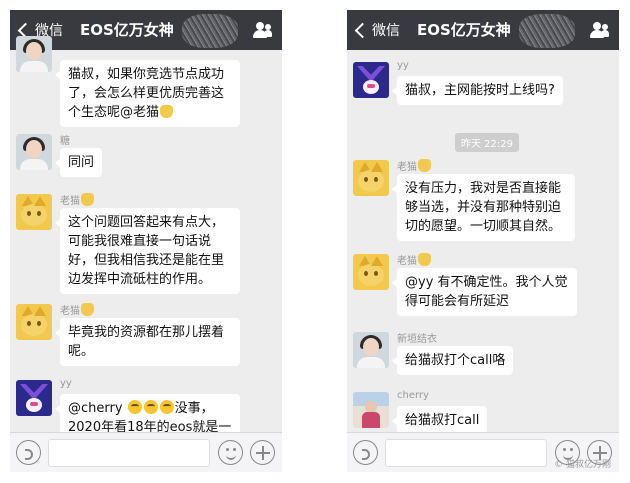 This screenshot has height=483, width=630. I want to click on message-bubble: 给猫叔打个call咯, so click(452, 360).